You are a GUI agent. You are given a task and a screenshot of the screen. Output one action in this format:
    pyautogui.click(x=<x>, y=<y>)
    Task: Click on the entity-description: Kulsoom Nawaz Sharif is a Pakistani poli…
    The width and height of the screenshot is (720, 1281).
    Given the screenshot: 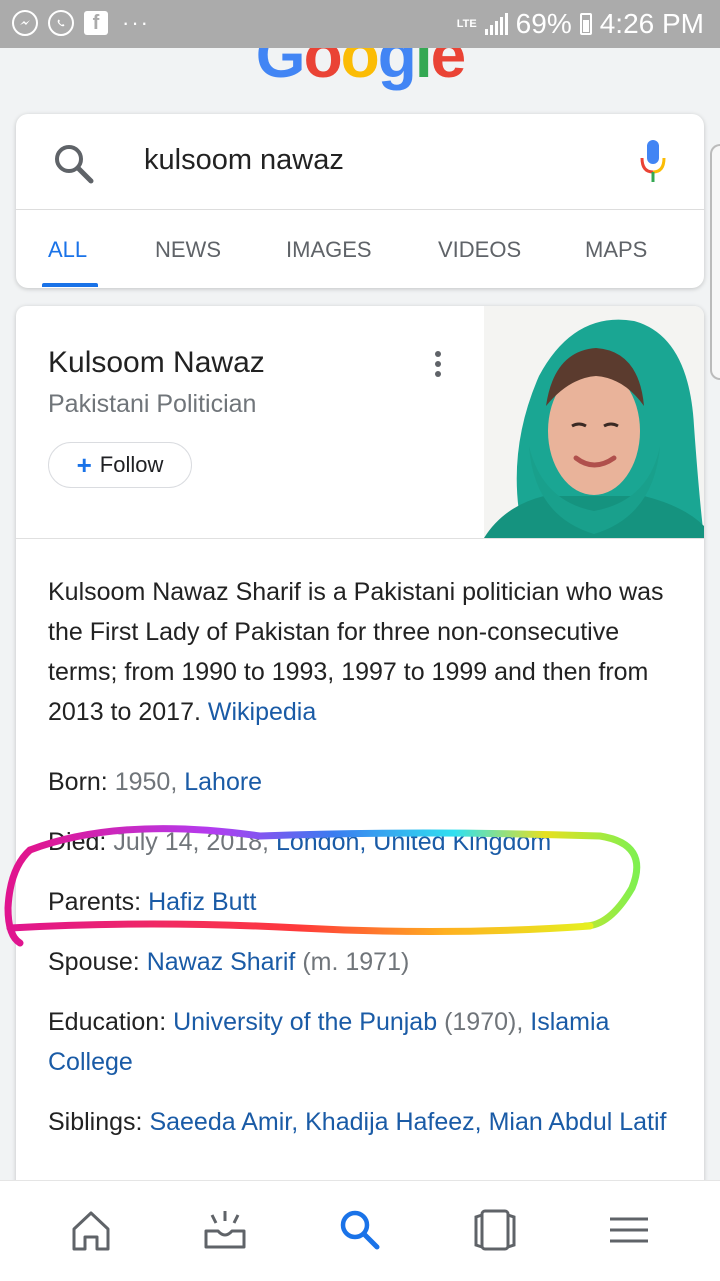 What is the action you would take?
    pyautogui.click(x=356, y=652)
    